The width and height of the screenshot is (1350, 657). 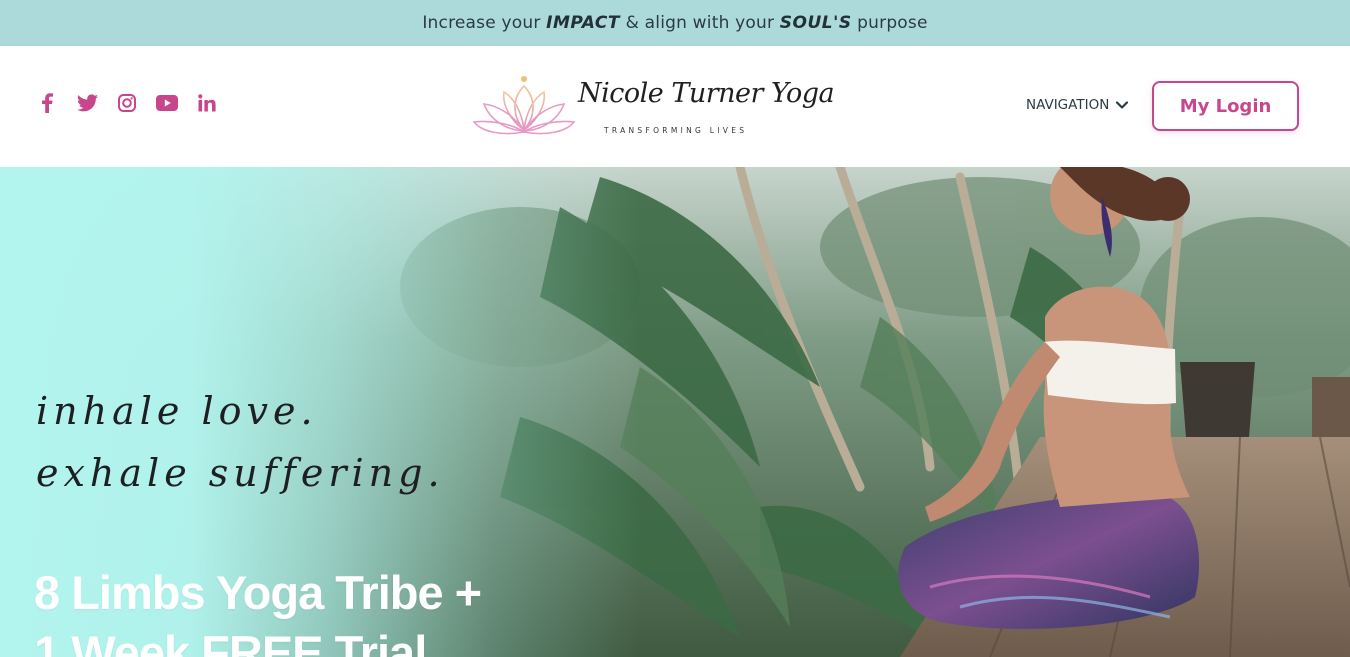 I want to click on site-logo: Nicole Turner Yoga TRANSFORMING LIVES, so click(x=653, y=106).